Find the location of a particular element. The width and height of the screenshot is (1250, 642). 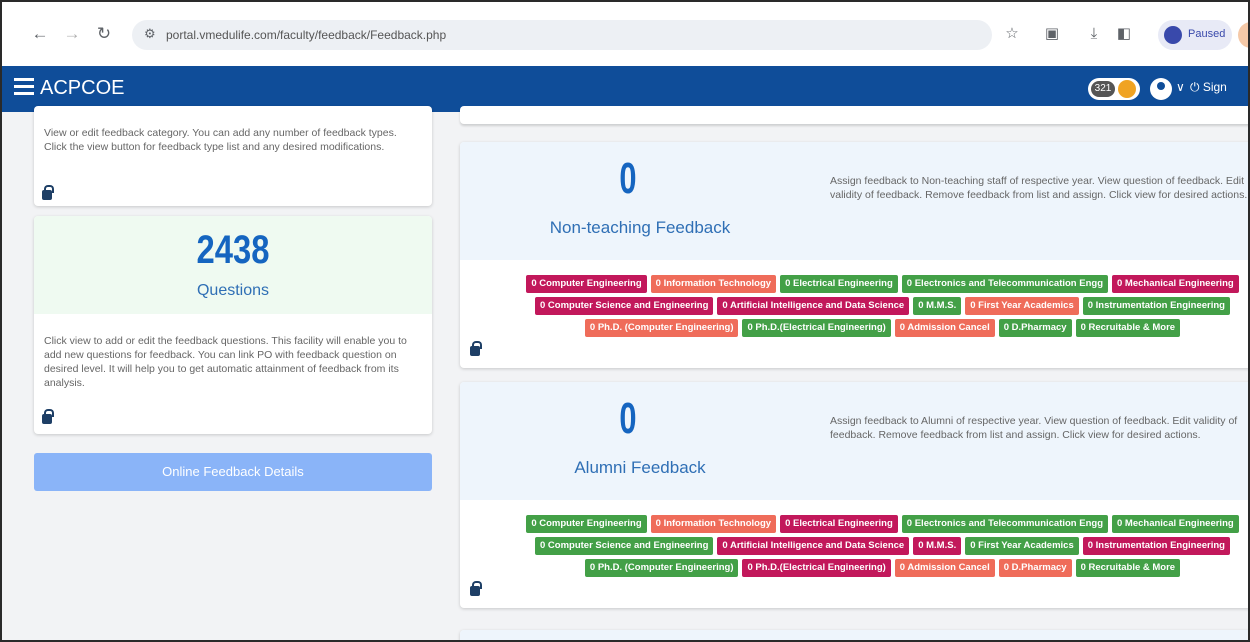

app-title: ACPCOE is located at coordinates (82, 88).